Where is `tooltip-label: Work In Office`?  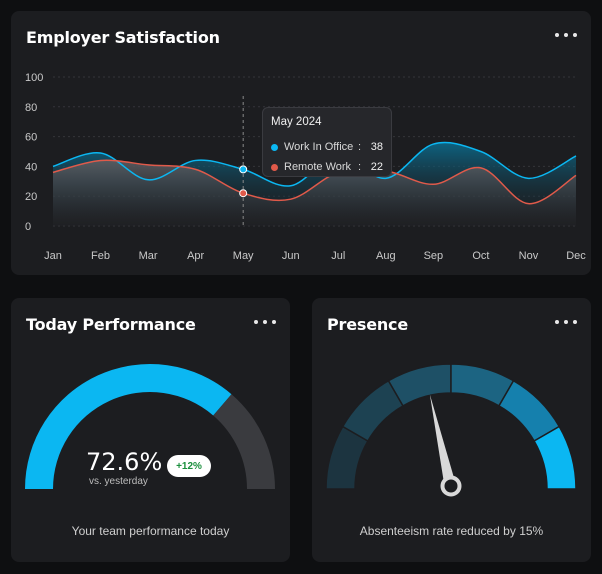 tooltip-label: Work In Office is located at coordinates (319, 147).